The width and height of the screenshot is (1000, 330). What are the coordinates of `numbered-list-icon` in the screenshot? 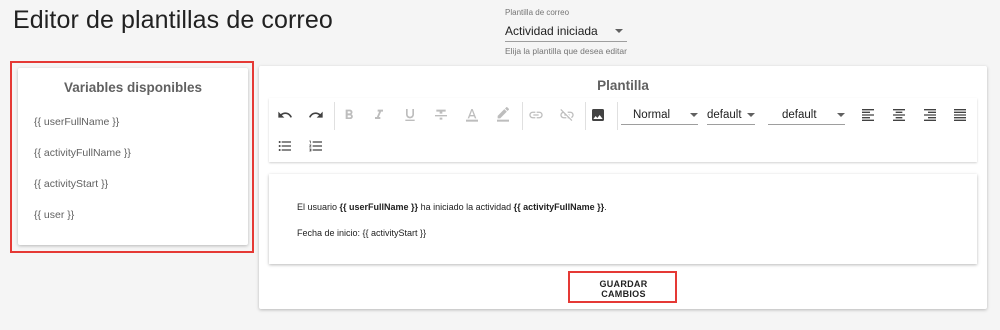 It's located at (316, 146).